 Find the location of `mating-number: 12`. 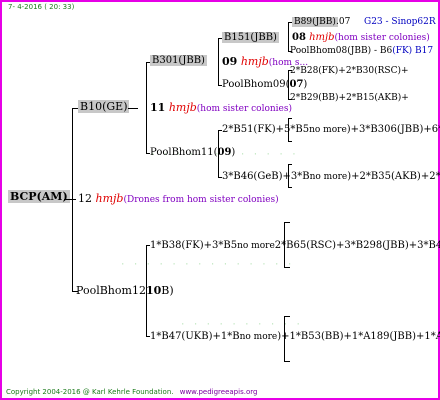

mating-number: 12 is located at coordinates (85, 198).